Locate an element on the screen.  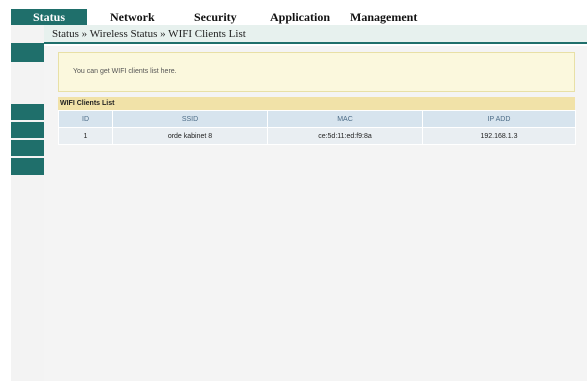
cell-ip: 192.168.1.3 is located at coordinates (499, 136).